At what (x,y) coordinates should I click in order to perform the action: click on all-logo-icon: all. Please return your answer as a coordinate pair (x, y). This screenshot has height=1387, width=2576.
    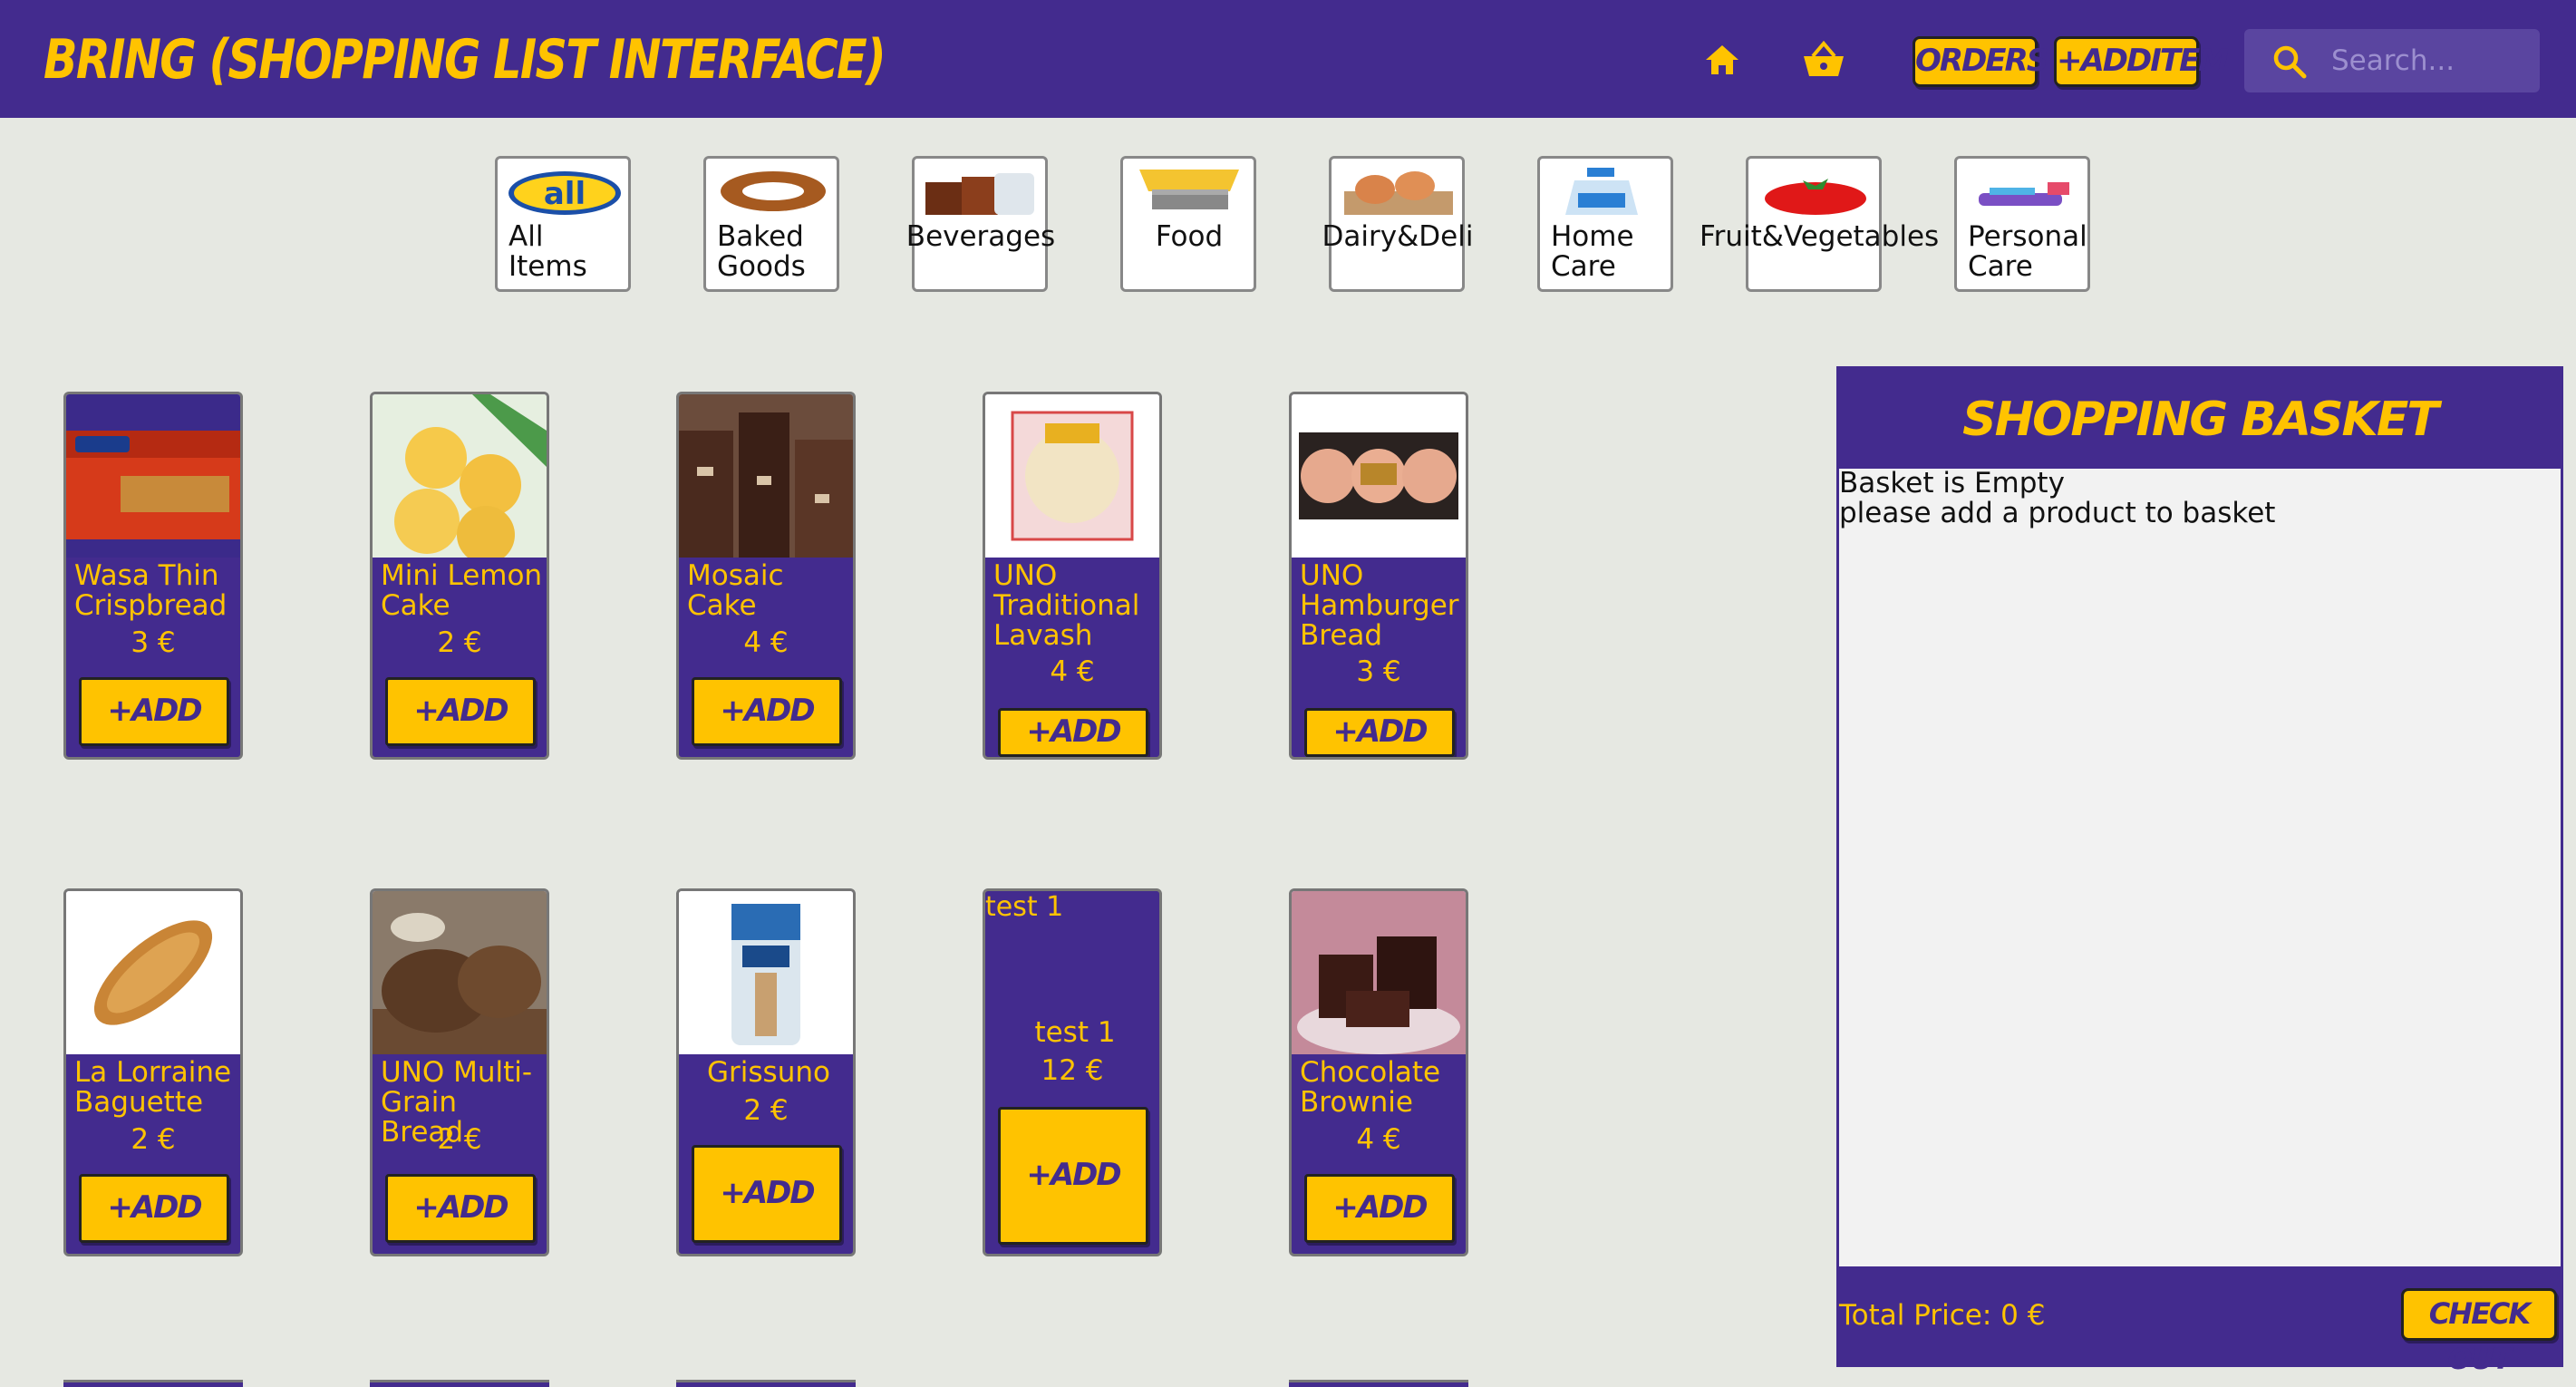
    Looking at the image, I should click on (564, 193).